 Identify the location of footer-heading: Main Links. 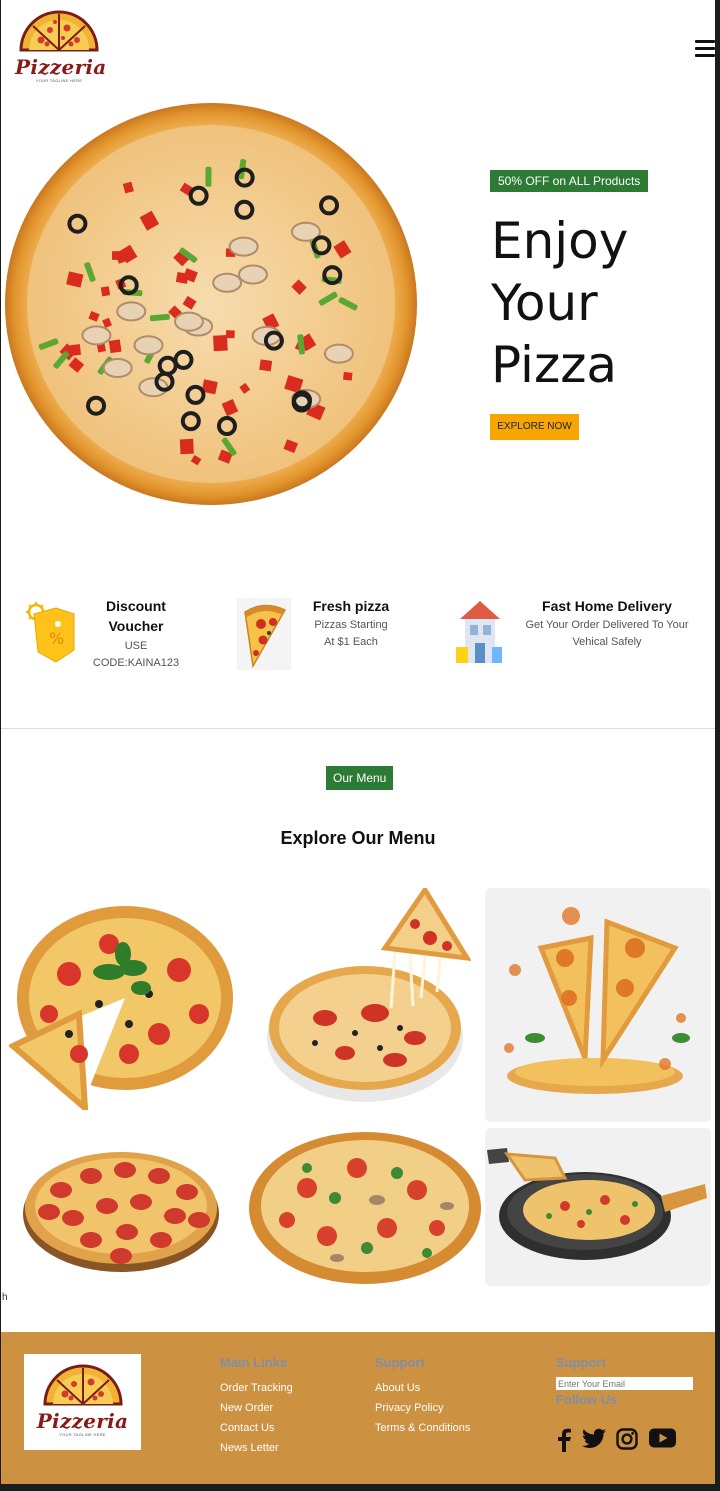
(254, 1362).